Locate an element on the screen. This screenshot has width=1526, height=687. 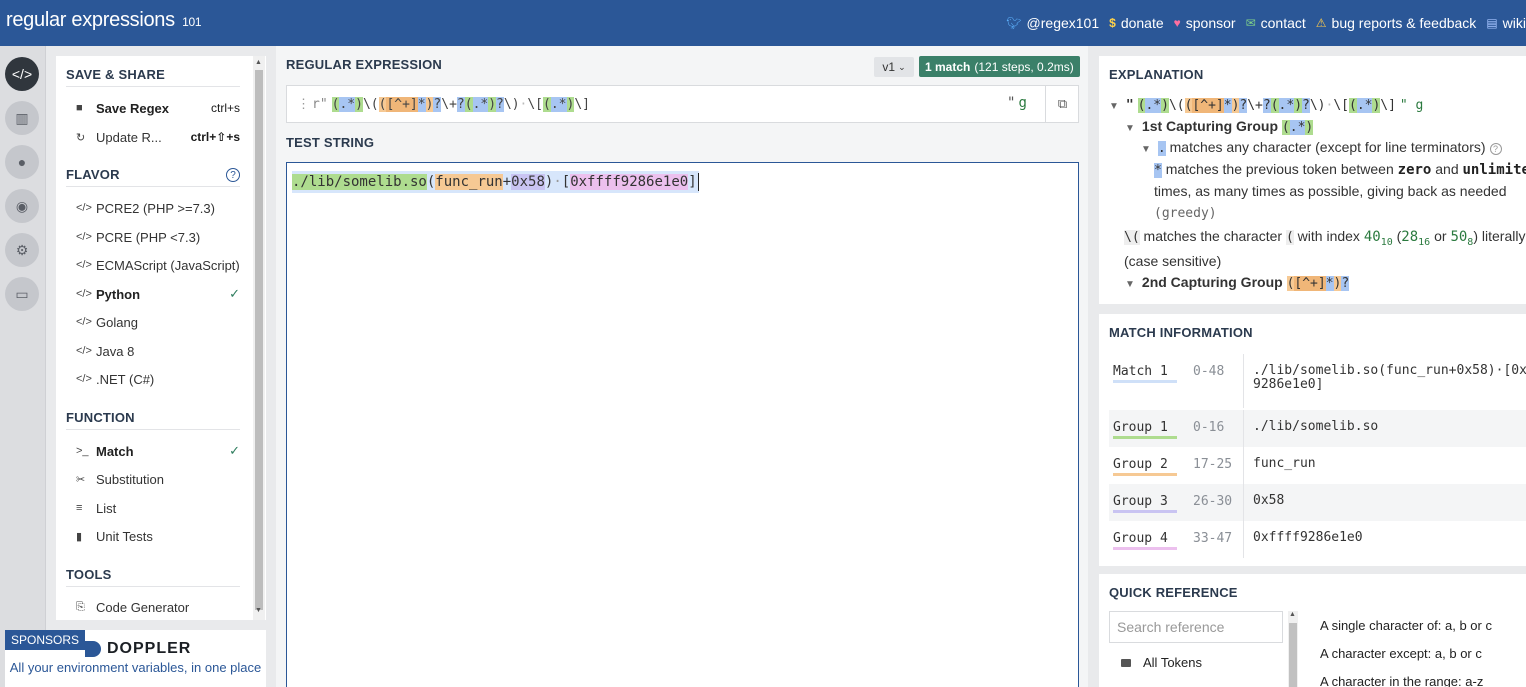
nav-twitter: 🐦︎ @regex101 is located at coordinates (1052, 23).